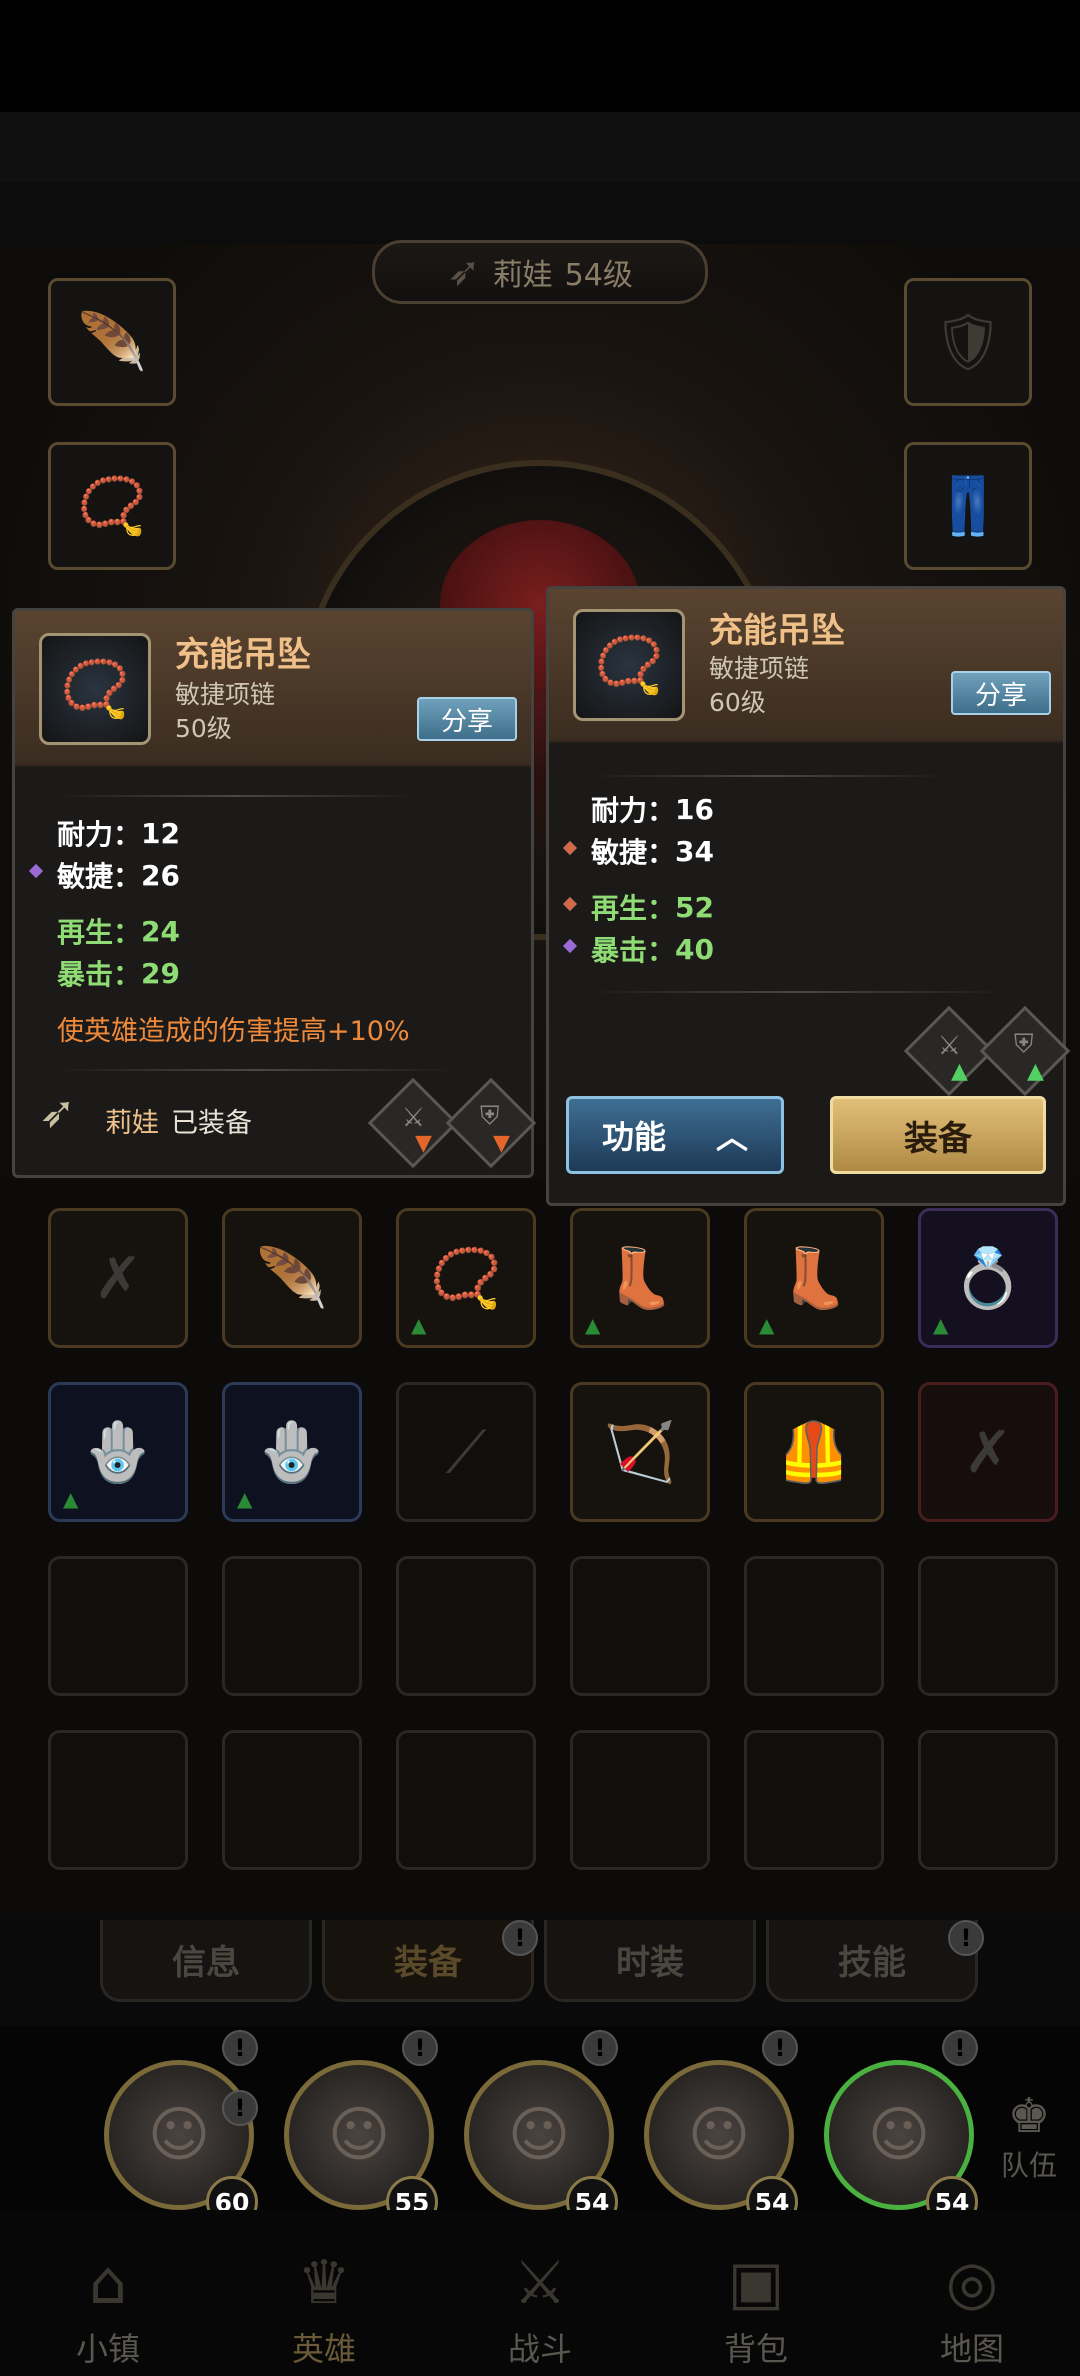  What do you see at coordinates (971, 2349) in the screenshot?
I see `nav-label: 地图` at bounding box center [971, 2349].